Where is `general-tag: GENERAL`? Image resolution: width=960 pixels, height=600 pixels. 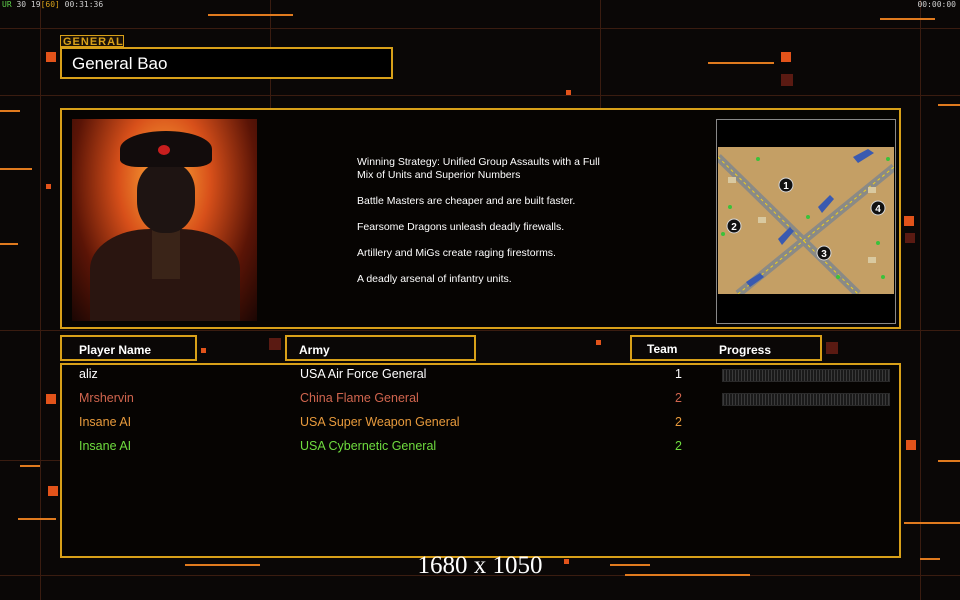
general-tag: GENERAL is located at coordinates (92, 41).